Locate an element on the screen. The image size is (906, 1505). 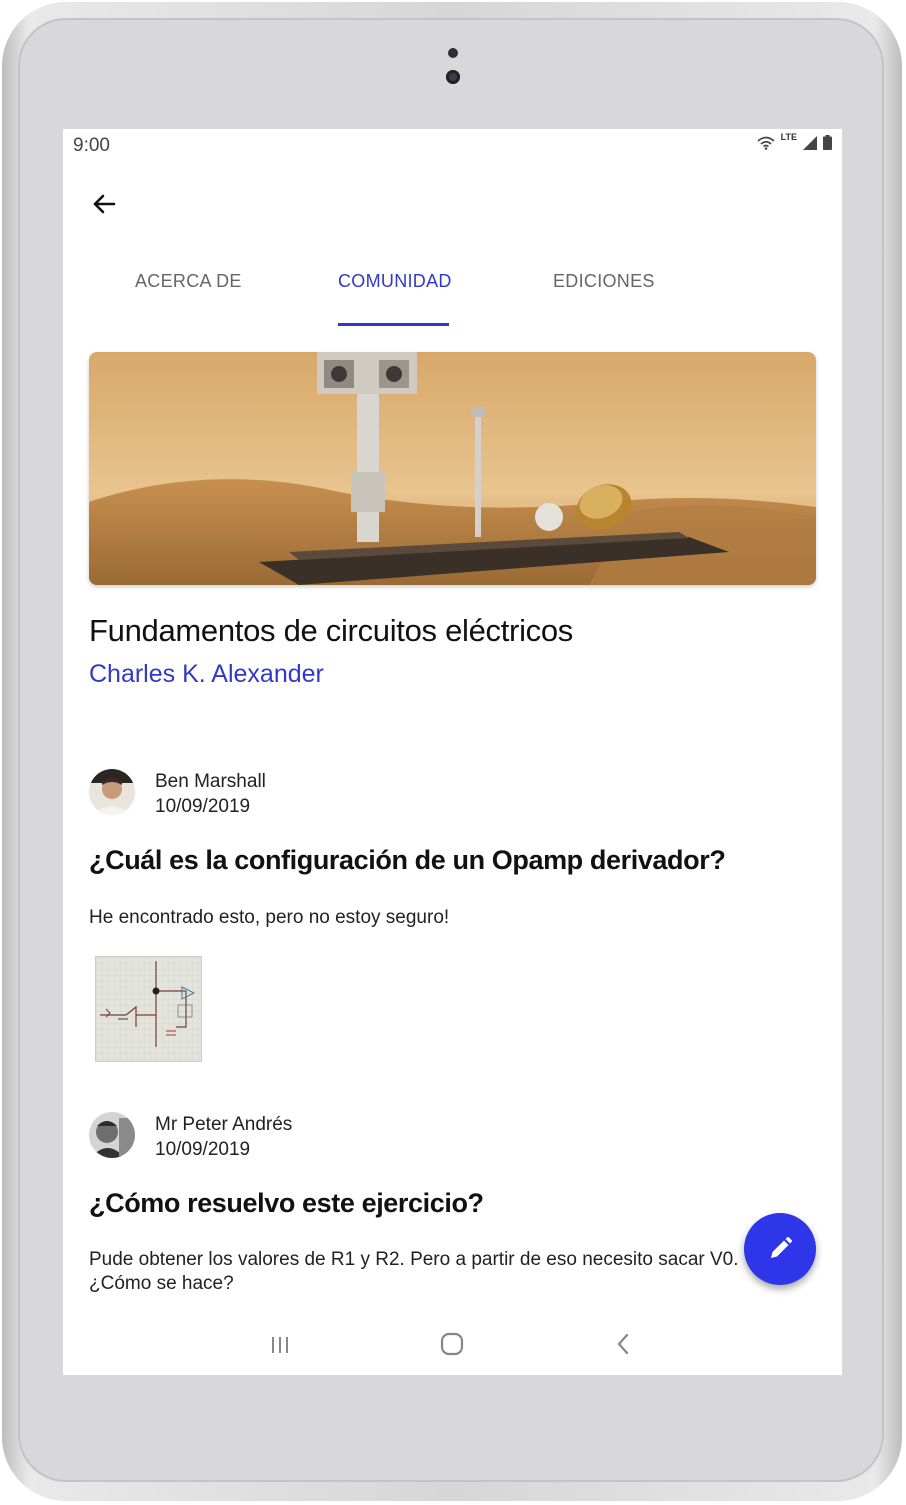
book-cover-banner is located at coordinates (452, 468).